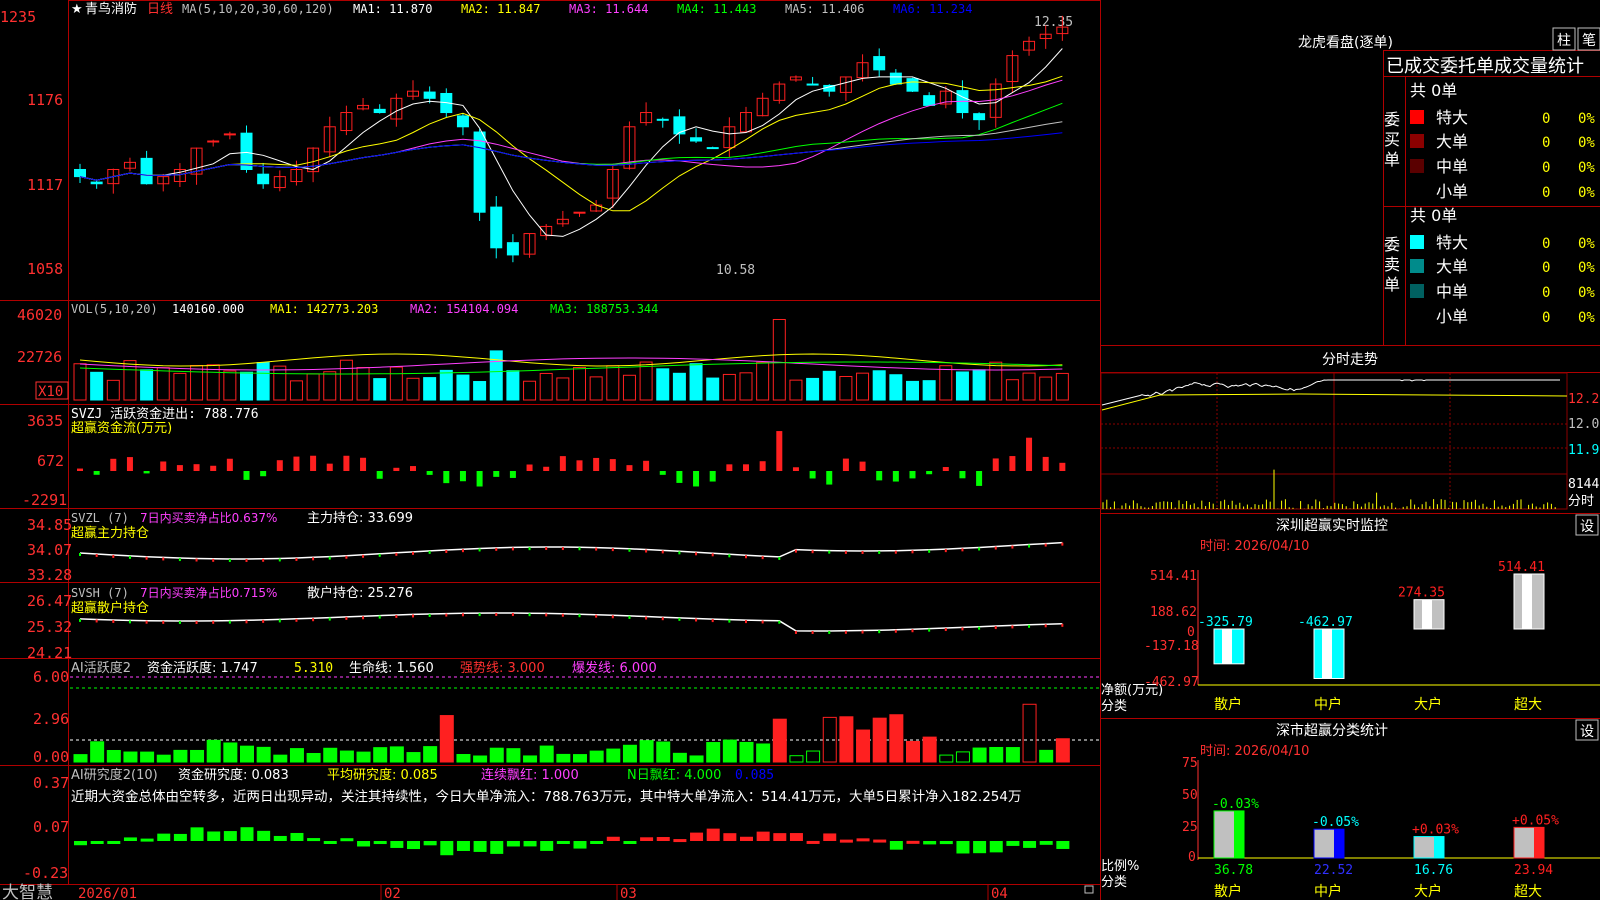 The image size is (1600, 900). Describe the element at coordinates (754, 775) in the screenshot. I see `ai-res-last: 0.085` at that location.